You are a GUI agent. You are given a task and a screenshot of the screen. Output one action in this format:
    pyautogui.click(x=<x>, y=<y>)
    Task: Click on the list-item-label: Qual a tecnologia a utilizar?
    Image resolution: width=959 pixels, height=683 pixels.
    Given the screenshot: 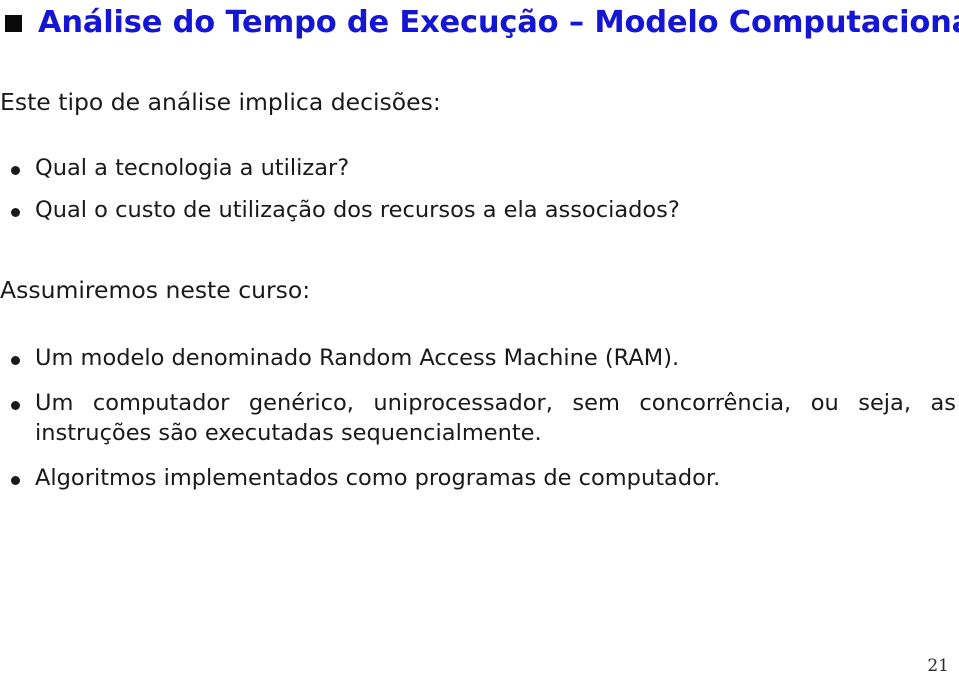 What is the action you would take?
    pyautogui.click(x=192, y=168)
    